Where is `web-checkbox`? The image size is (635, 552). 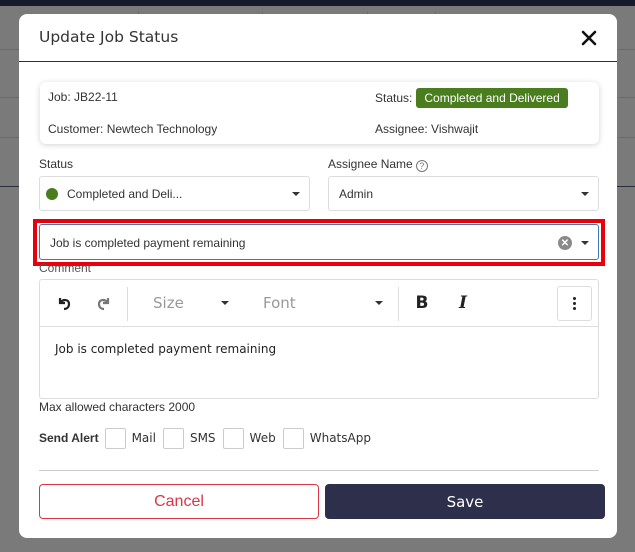
web-checkbox is located at coordinates (233, 438).